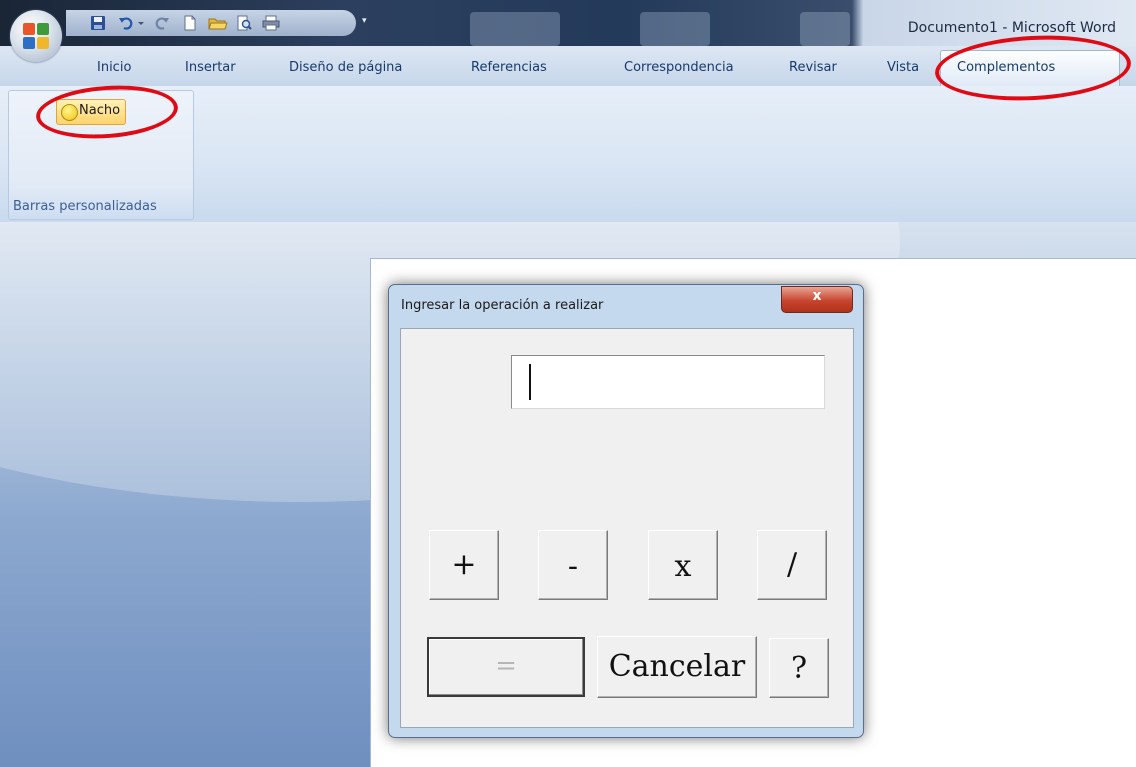 This screenshot has height=767, width=1136. What do you see at coordinates (98, 23) in the screenshot?
I see `save-icon` at bounding box center [98, 23].